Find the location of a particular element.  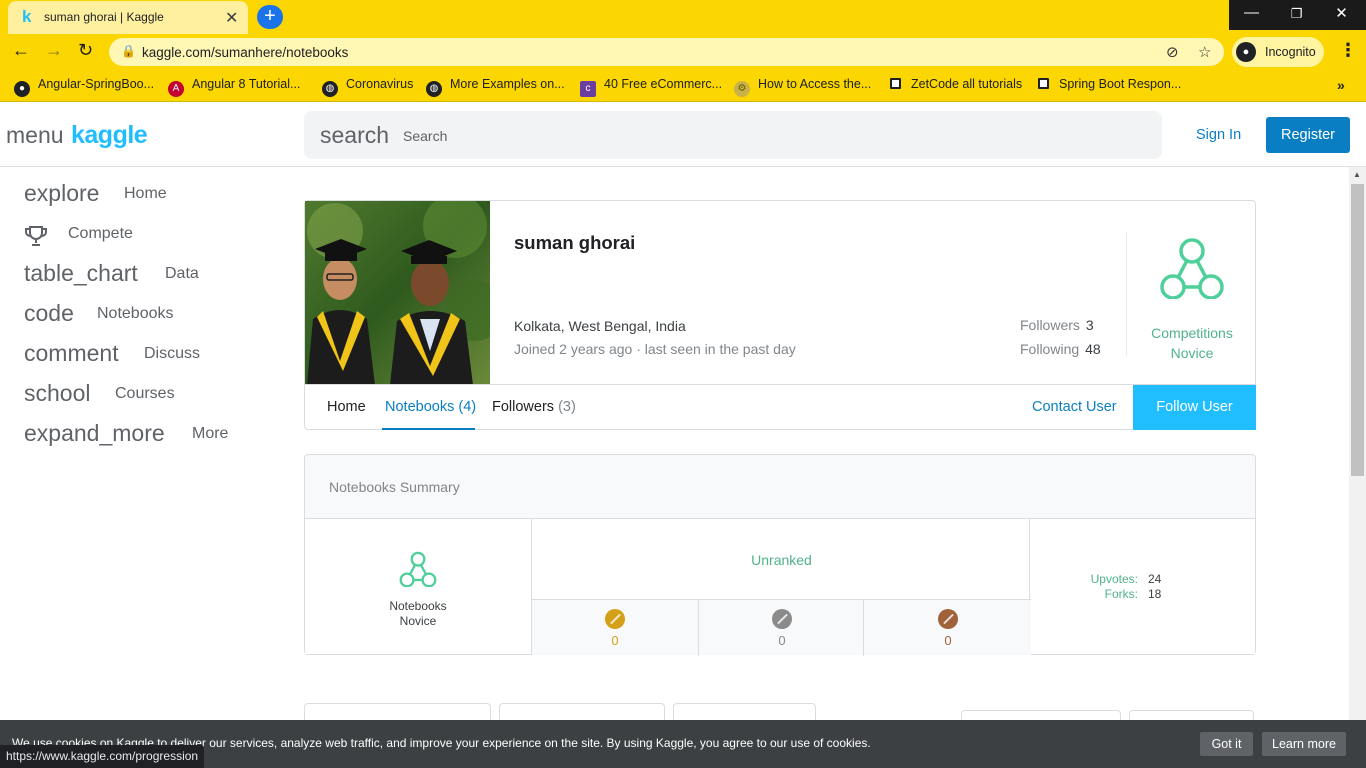

address-bar: 🔒 kaggle.com/sumanhere/notebooks ⊘ ☆ is located at coordinates (666, 52).